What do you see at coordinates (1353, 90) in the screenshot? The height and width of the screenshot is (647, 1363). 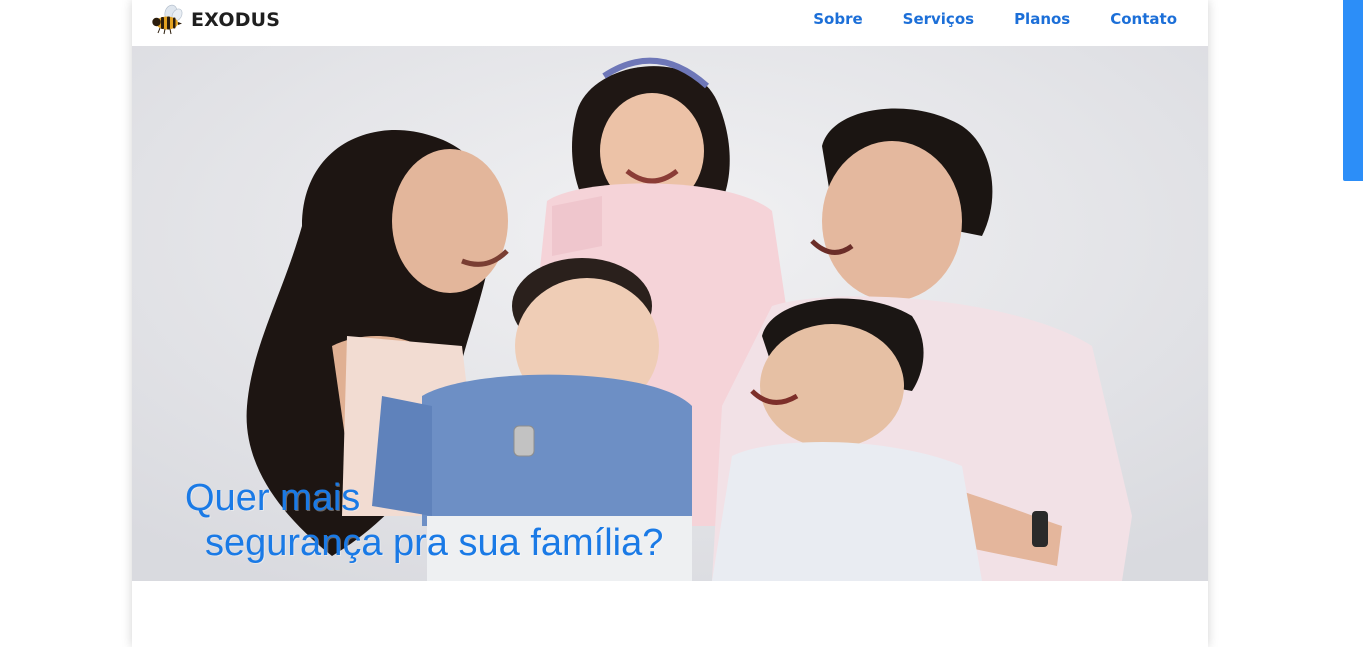 I see `scrollbar-thumb` at bounding box center [1353, 90].